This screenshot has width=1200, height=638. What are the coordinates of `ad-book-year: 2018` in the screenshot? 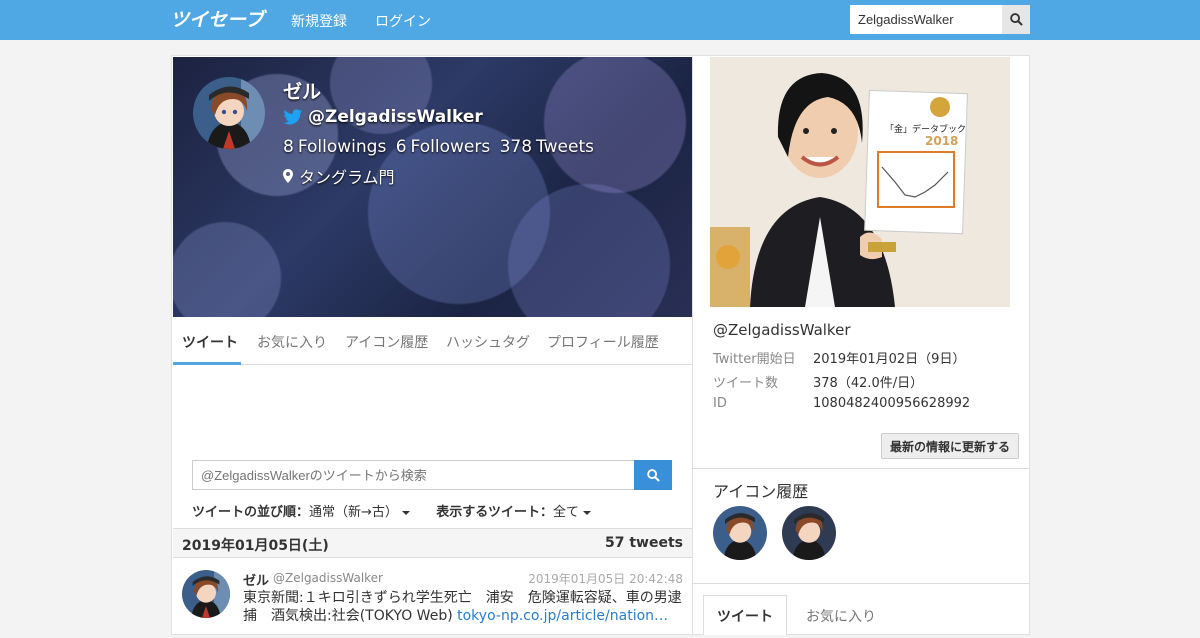 It's located at (941, 141).